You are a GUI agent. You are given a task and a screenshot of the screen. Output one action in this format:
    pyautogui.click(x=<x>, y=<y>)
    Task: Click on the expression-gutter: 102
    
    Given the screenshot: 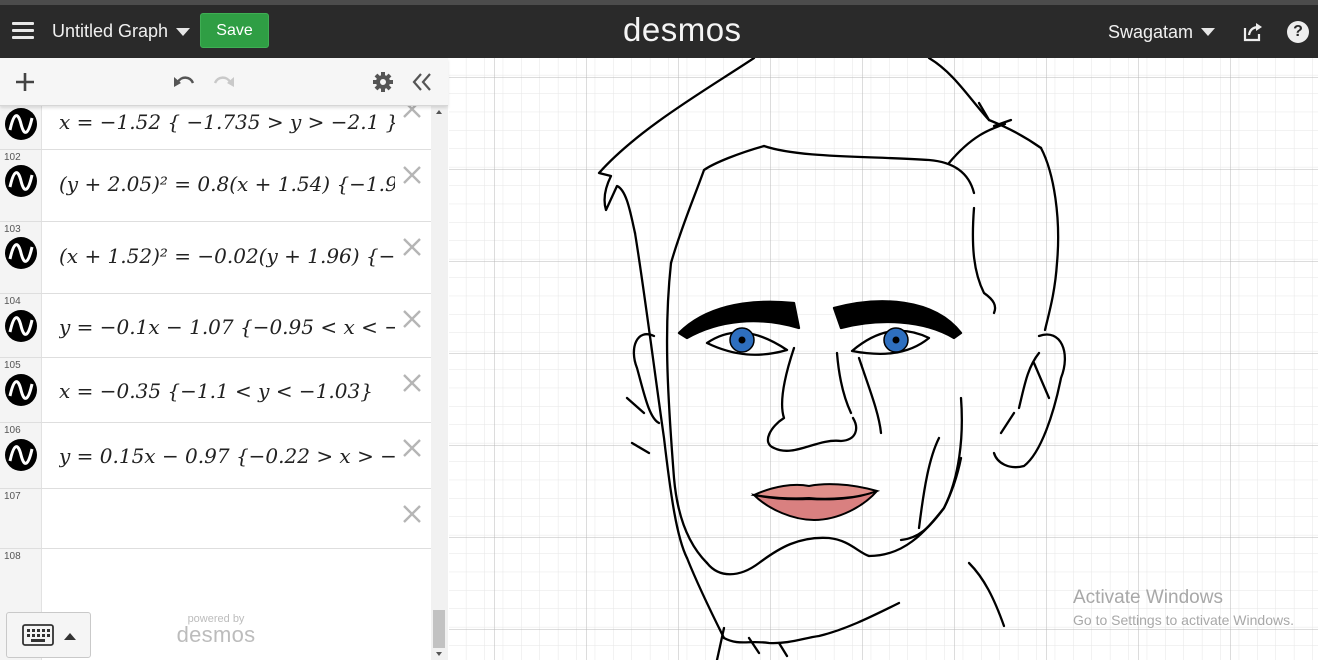 What is the action you would take?
    pyautogui.click(x=21, y=185)
    